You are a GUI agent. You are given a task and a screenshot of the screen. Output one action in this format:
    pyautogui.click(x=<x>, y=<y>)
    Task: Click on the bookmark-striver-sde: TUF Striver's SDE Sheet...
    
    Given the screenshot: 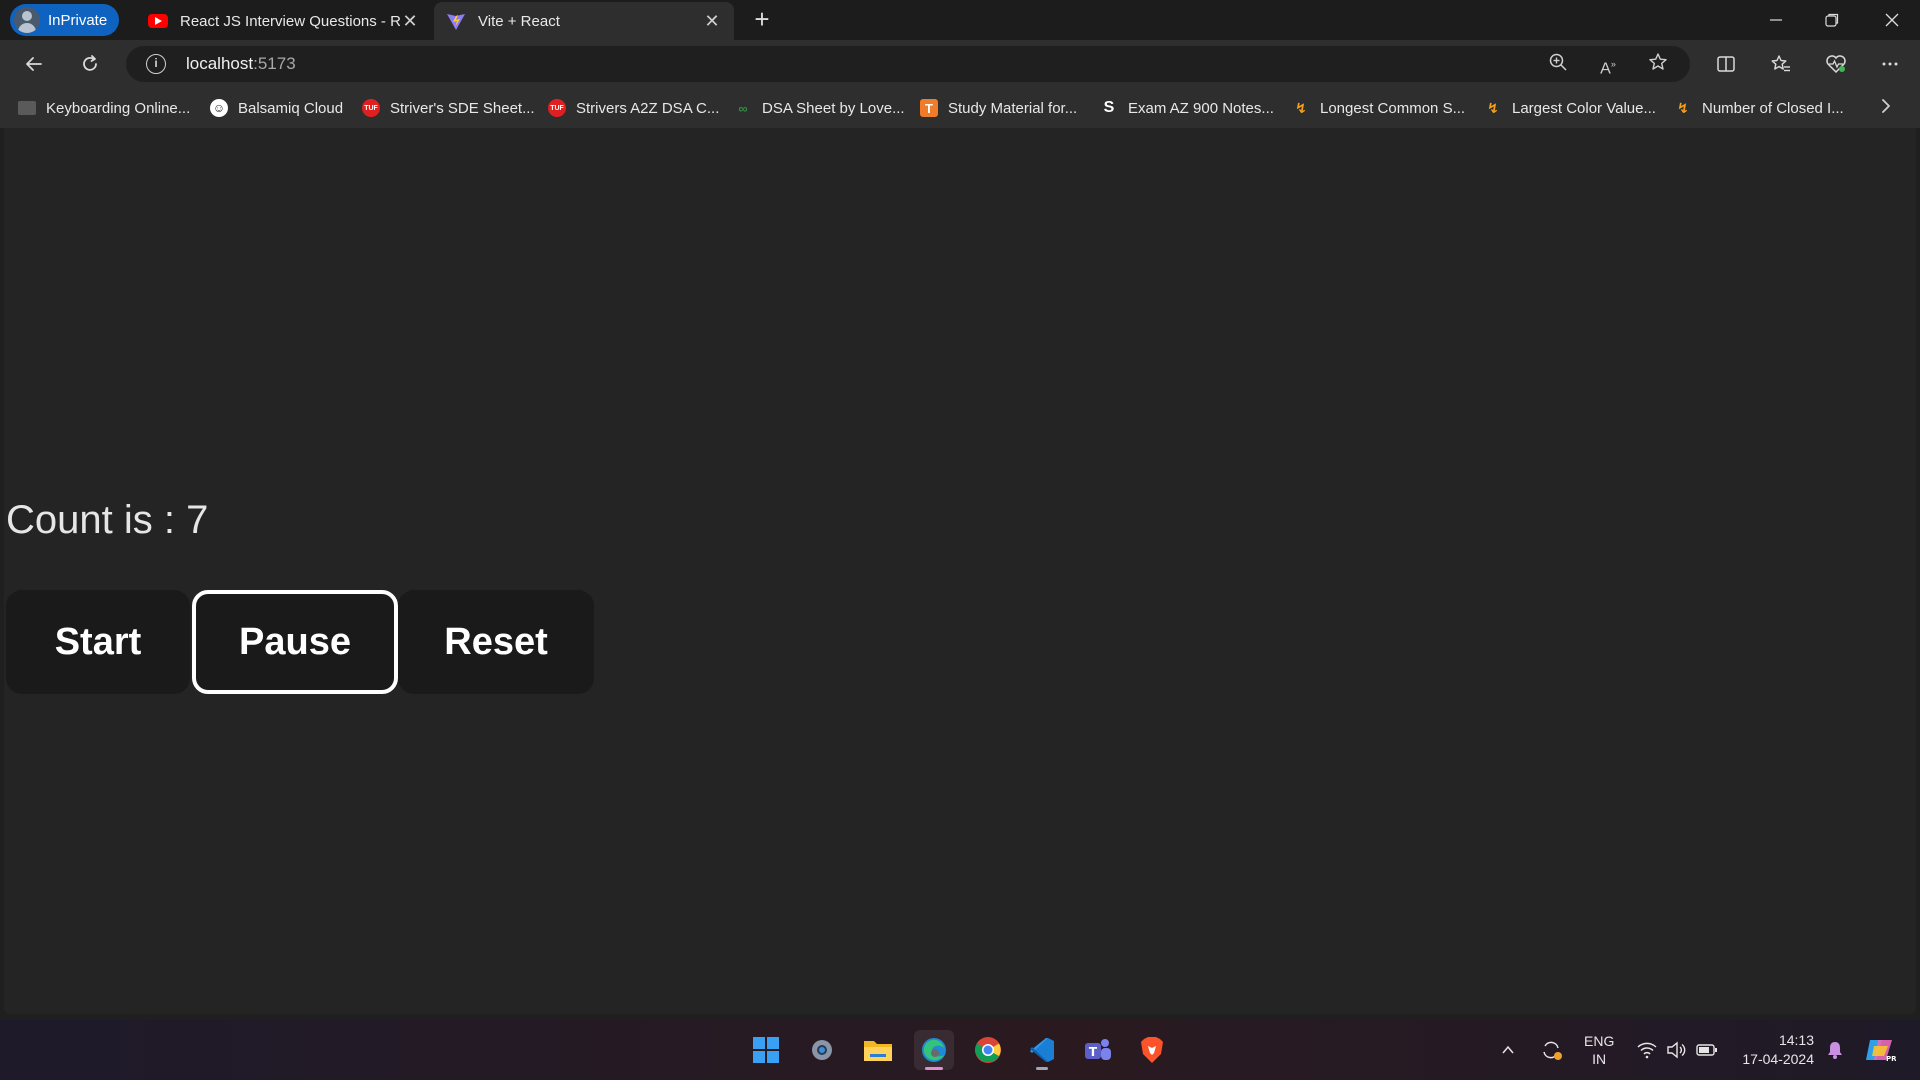 What is the action you would take?
    pyautogui.click(x=448, y=108)
    